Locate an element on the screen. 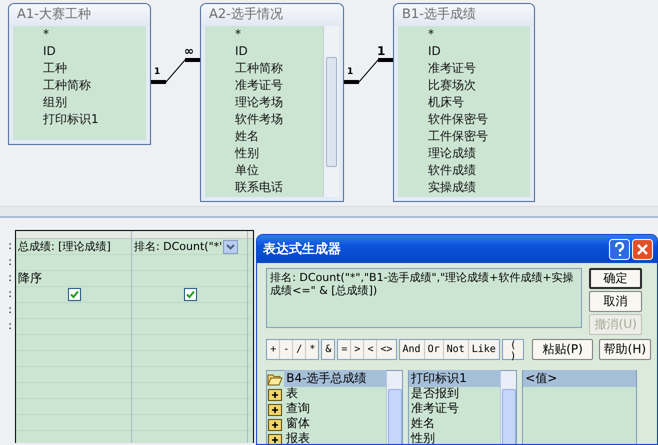 This screenshot has width=658, height=445. list-item: 打印标识1 is located at coordinates (454, 378).